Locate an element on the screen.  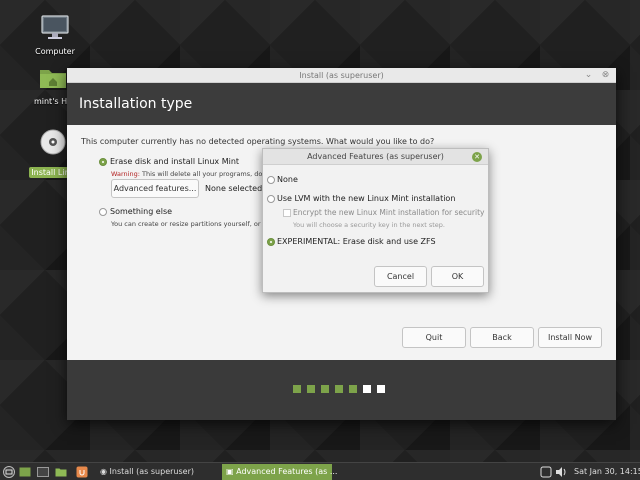
window-icon: ▣ is located at coordinates (230, 471).